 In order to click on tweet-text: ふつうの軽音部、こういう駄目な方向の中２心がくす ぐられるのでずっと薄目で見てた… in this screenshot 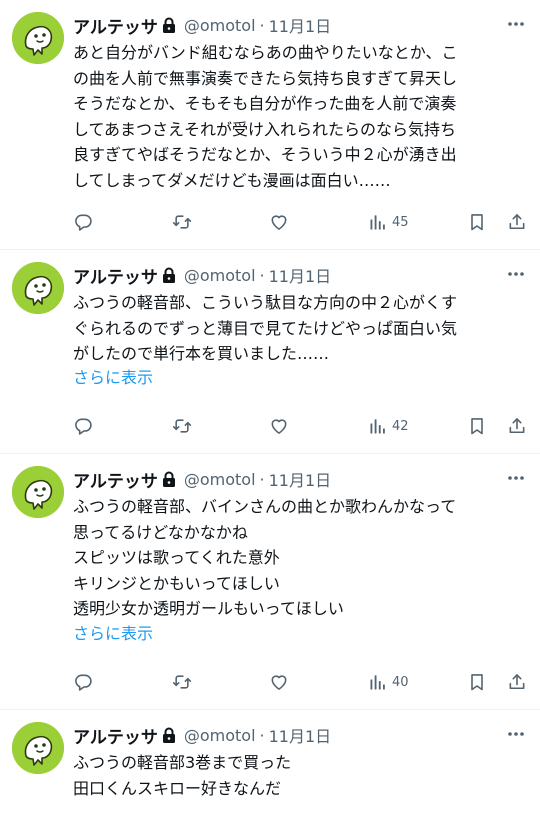, I will do `click(303, 328)`.